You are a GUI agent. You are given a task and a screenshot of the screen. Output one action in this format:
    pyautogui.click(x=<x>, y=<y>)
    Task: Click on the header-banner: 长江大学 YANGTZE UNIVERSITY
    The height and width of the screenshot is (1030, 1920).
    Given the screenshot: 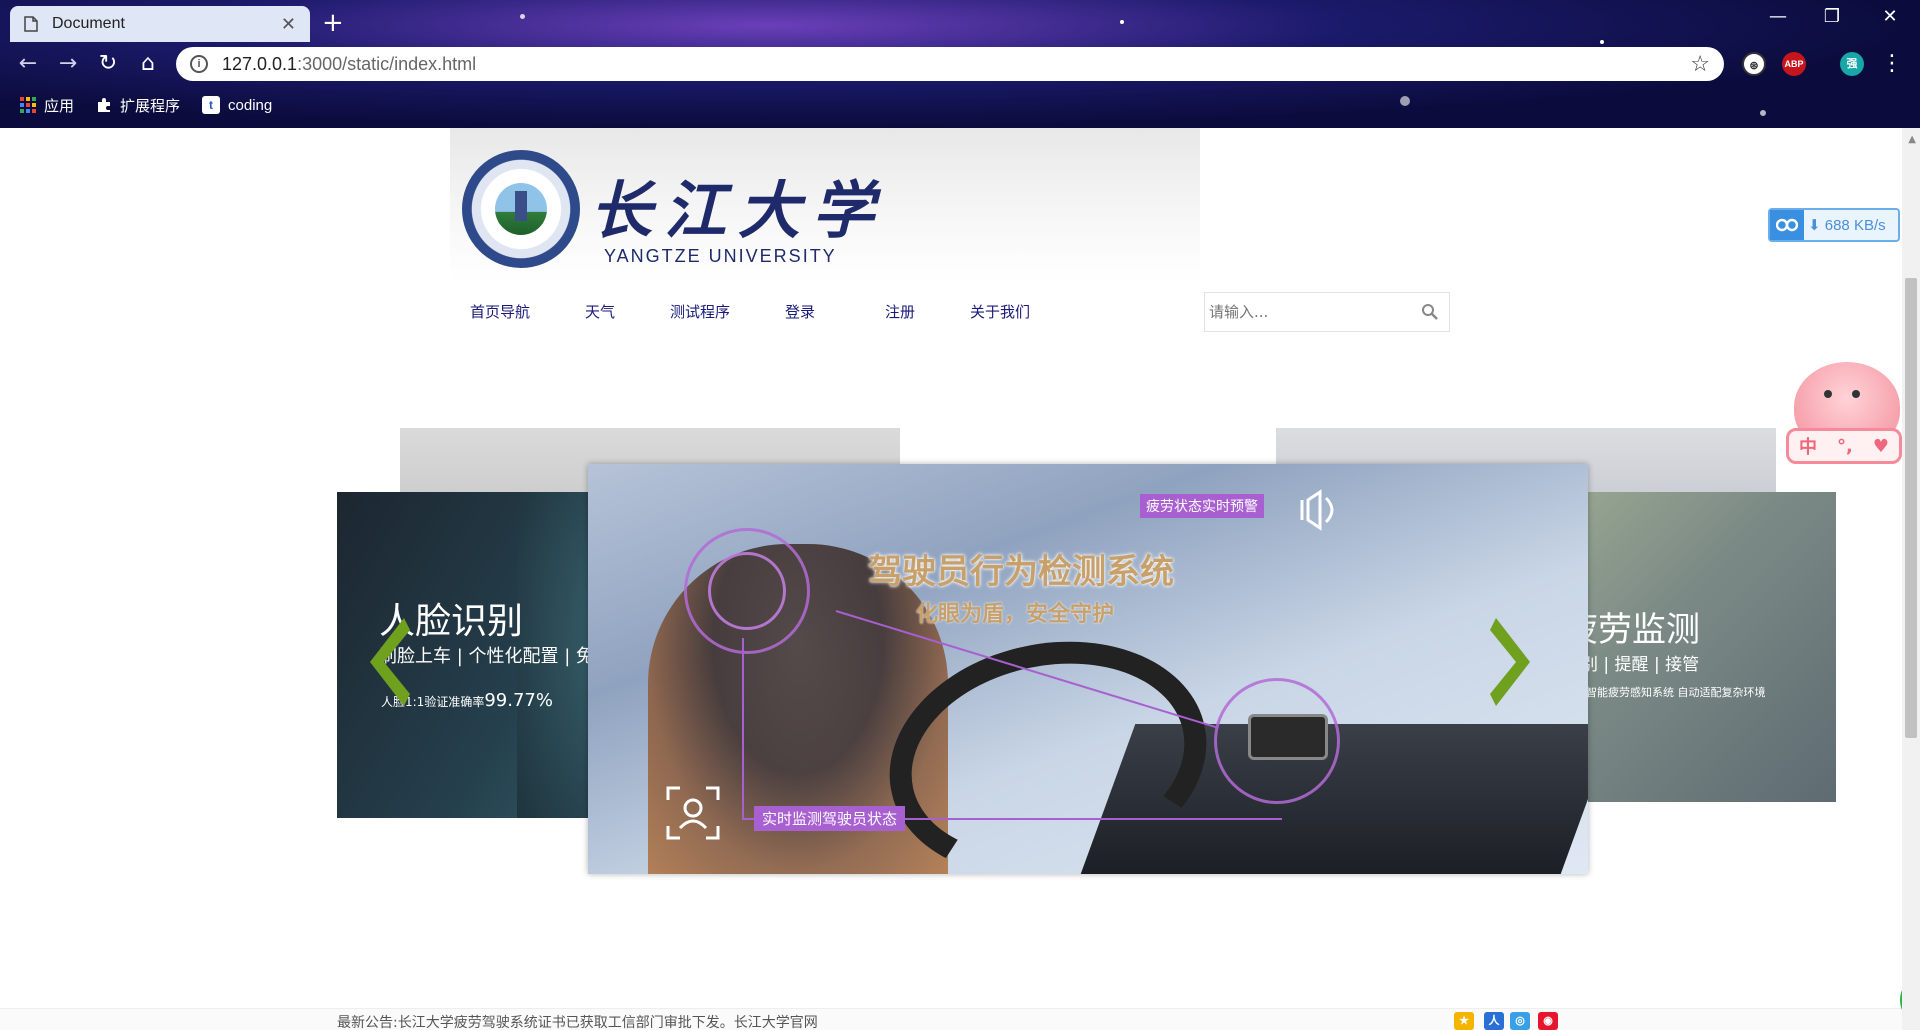 What is the action you would take?
    pyautogui.click(x=825, y=204)
    